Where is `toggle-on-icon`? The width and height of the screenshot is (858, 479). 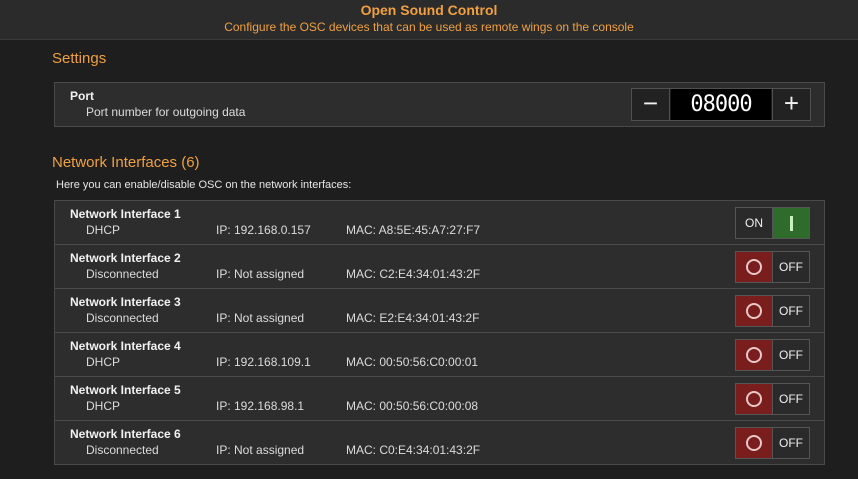 toggle-on-icon is located at coordinates (790, 223).